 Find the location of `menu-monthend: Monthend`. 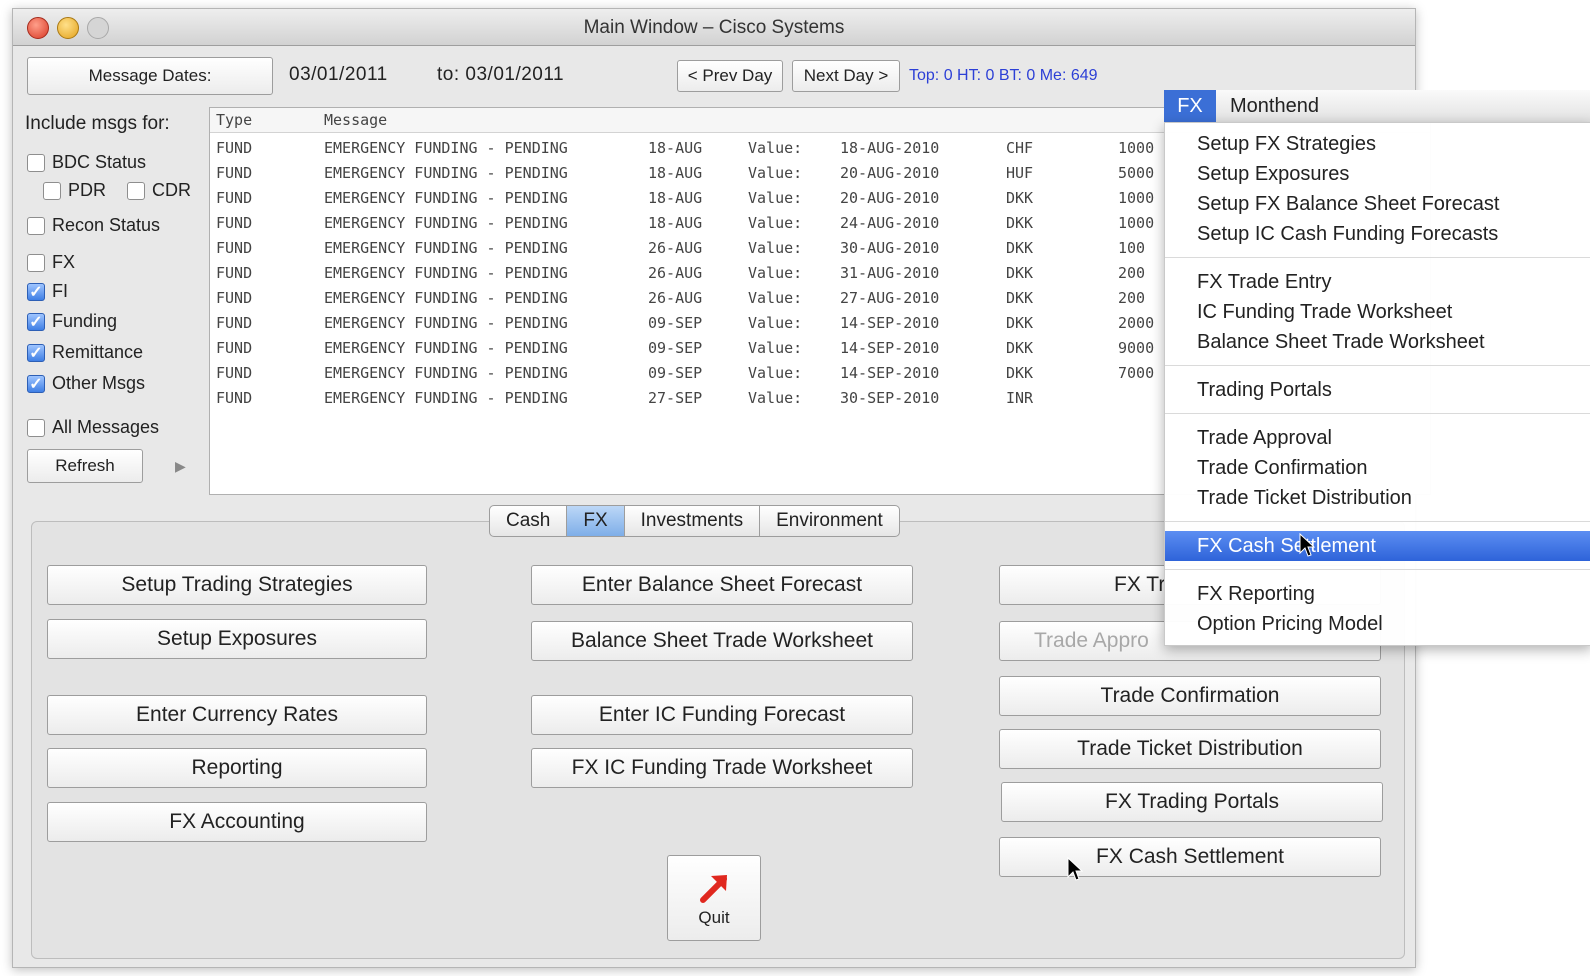

menu-monthend: Monthend is located at coordinates (1274, 106).